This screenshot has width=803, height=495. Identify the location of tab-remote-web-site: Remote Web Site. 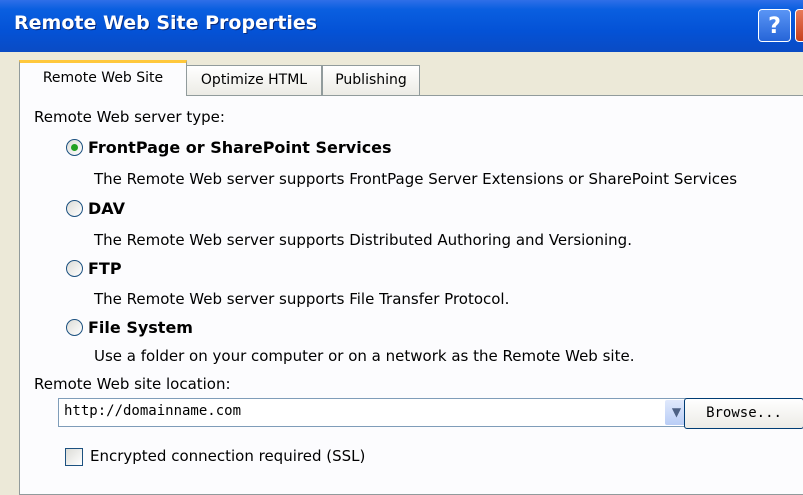
(103, 78).